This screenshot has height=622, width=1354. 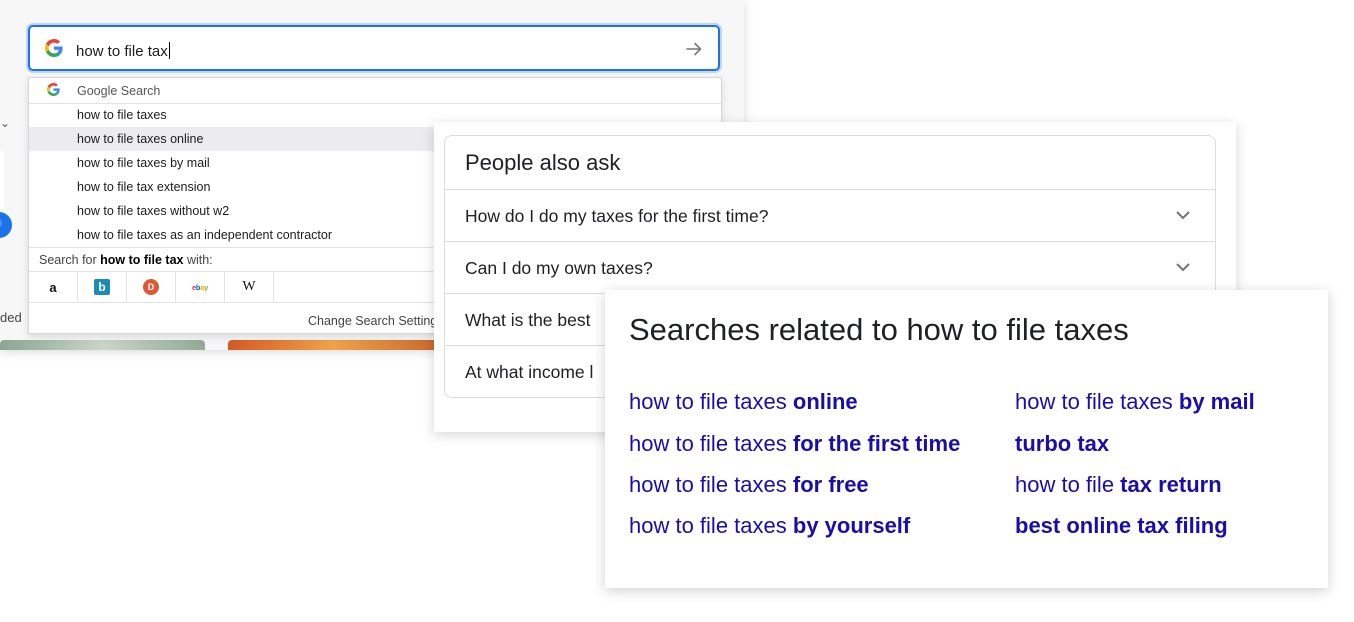 What do you see at coordinates (794, 444) in the screenshot?
I see `related-search-link: how to file taxes for the first time` at bounding box center [794, 444].